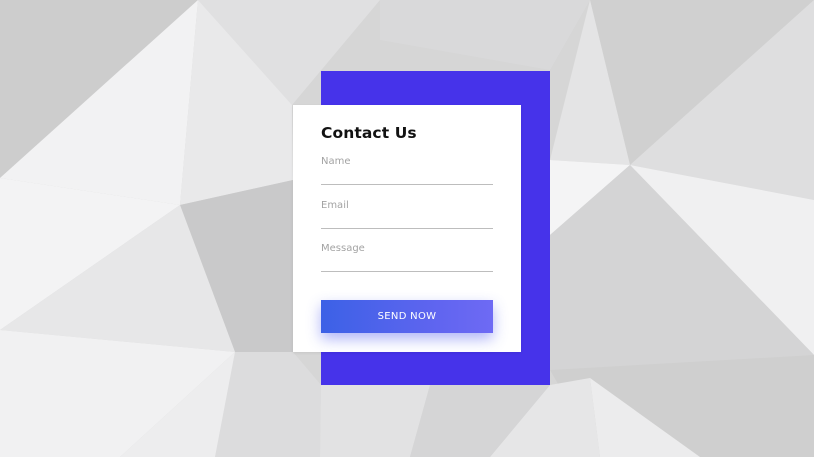  I want to click on message-label: Message, so click(343, 248).